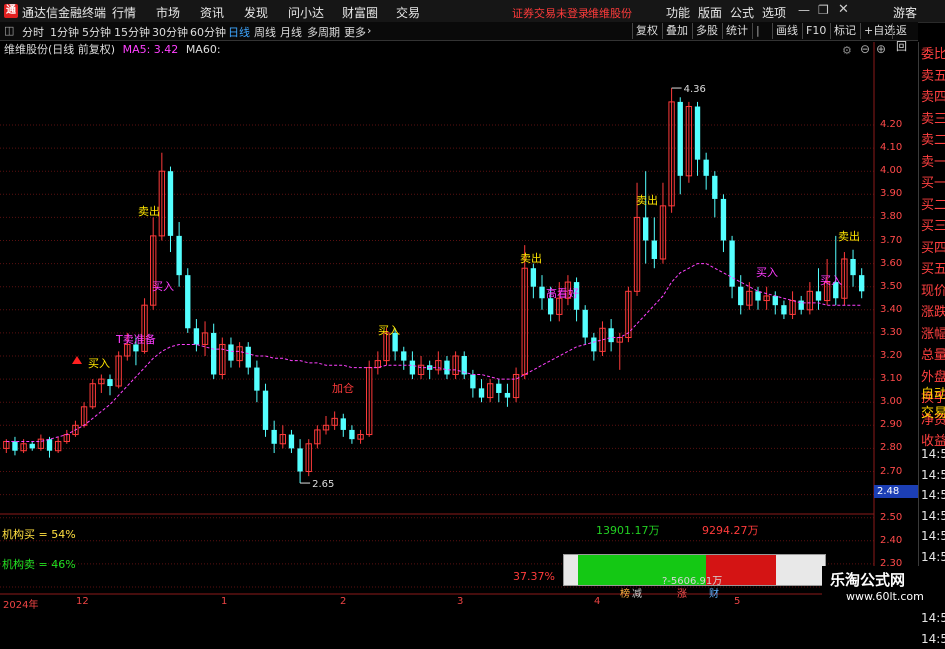  I want to click on y-tick-label: 2.50, so click(891, 517).